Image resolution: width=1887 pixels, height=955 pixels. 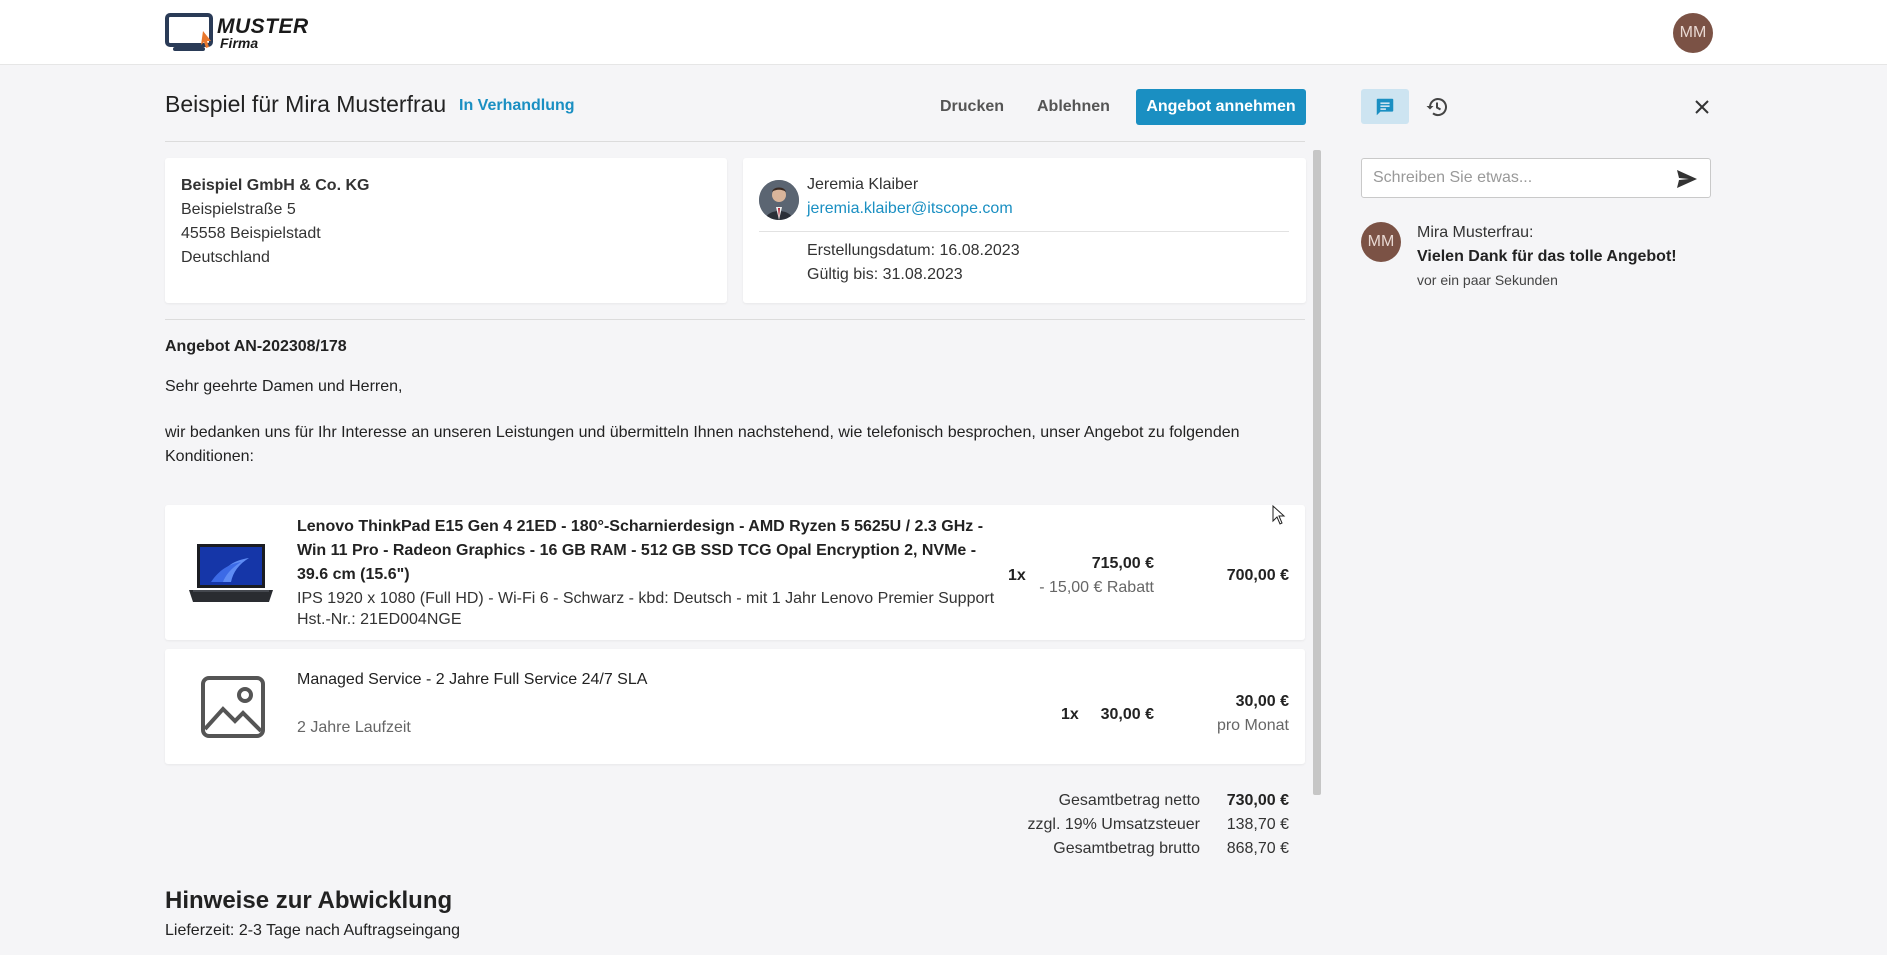 What do you see at coordinates (1381, 242) in the screenshot?
I see `comment-author-avatar: MM` at bounding box center [1381, 242].